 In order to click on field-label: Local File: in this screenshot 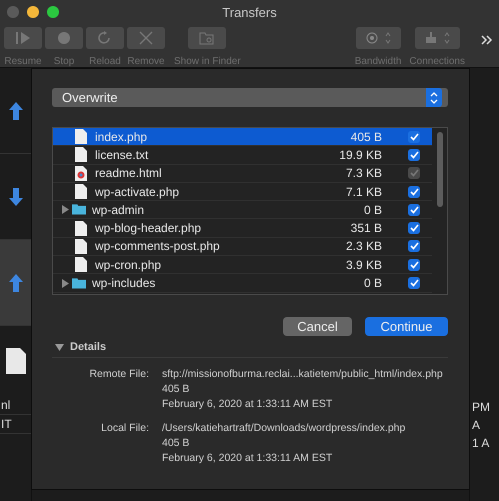, I will do `click(125, 429)`.